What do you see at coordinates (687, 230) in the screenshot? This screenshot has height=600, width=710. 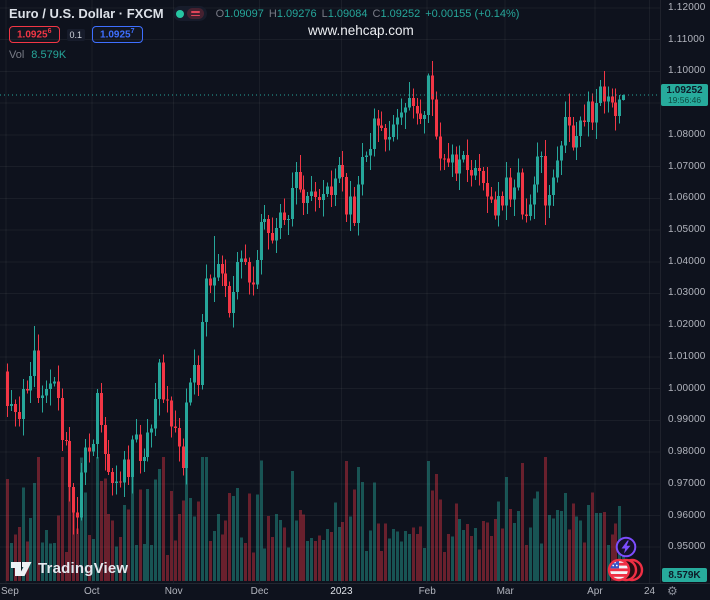 I see `price-axis-label: 1.05000` at bounding box center [687, 230].